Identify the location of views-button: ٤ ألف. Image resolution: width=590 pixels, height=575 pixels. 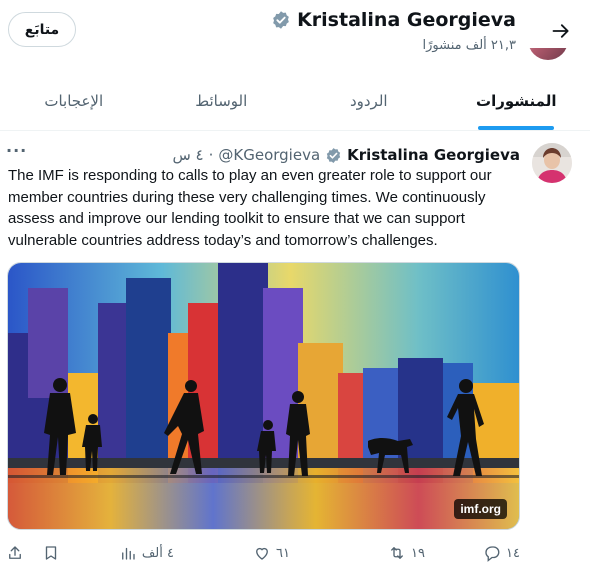
(146, 553).